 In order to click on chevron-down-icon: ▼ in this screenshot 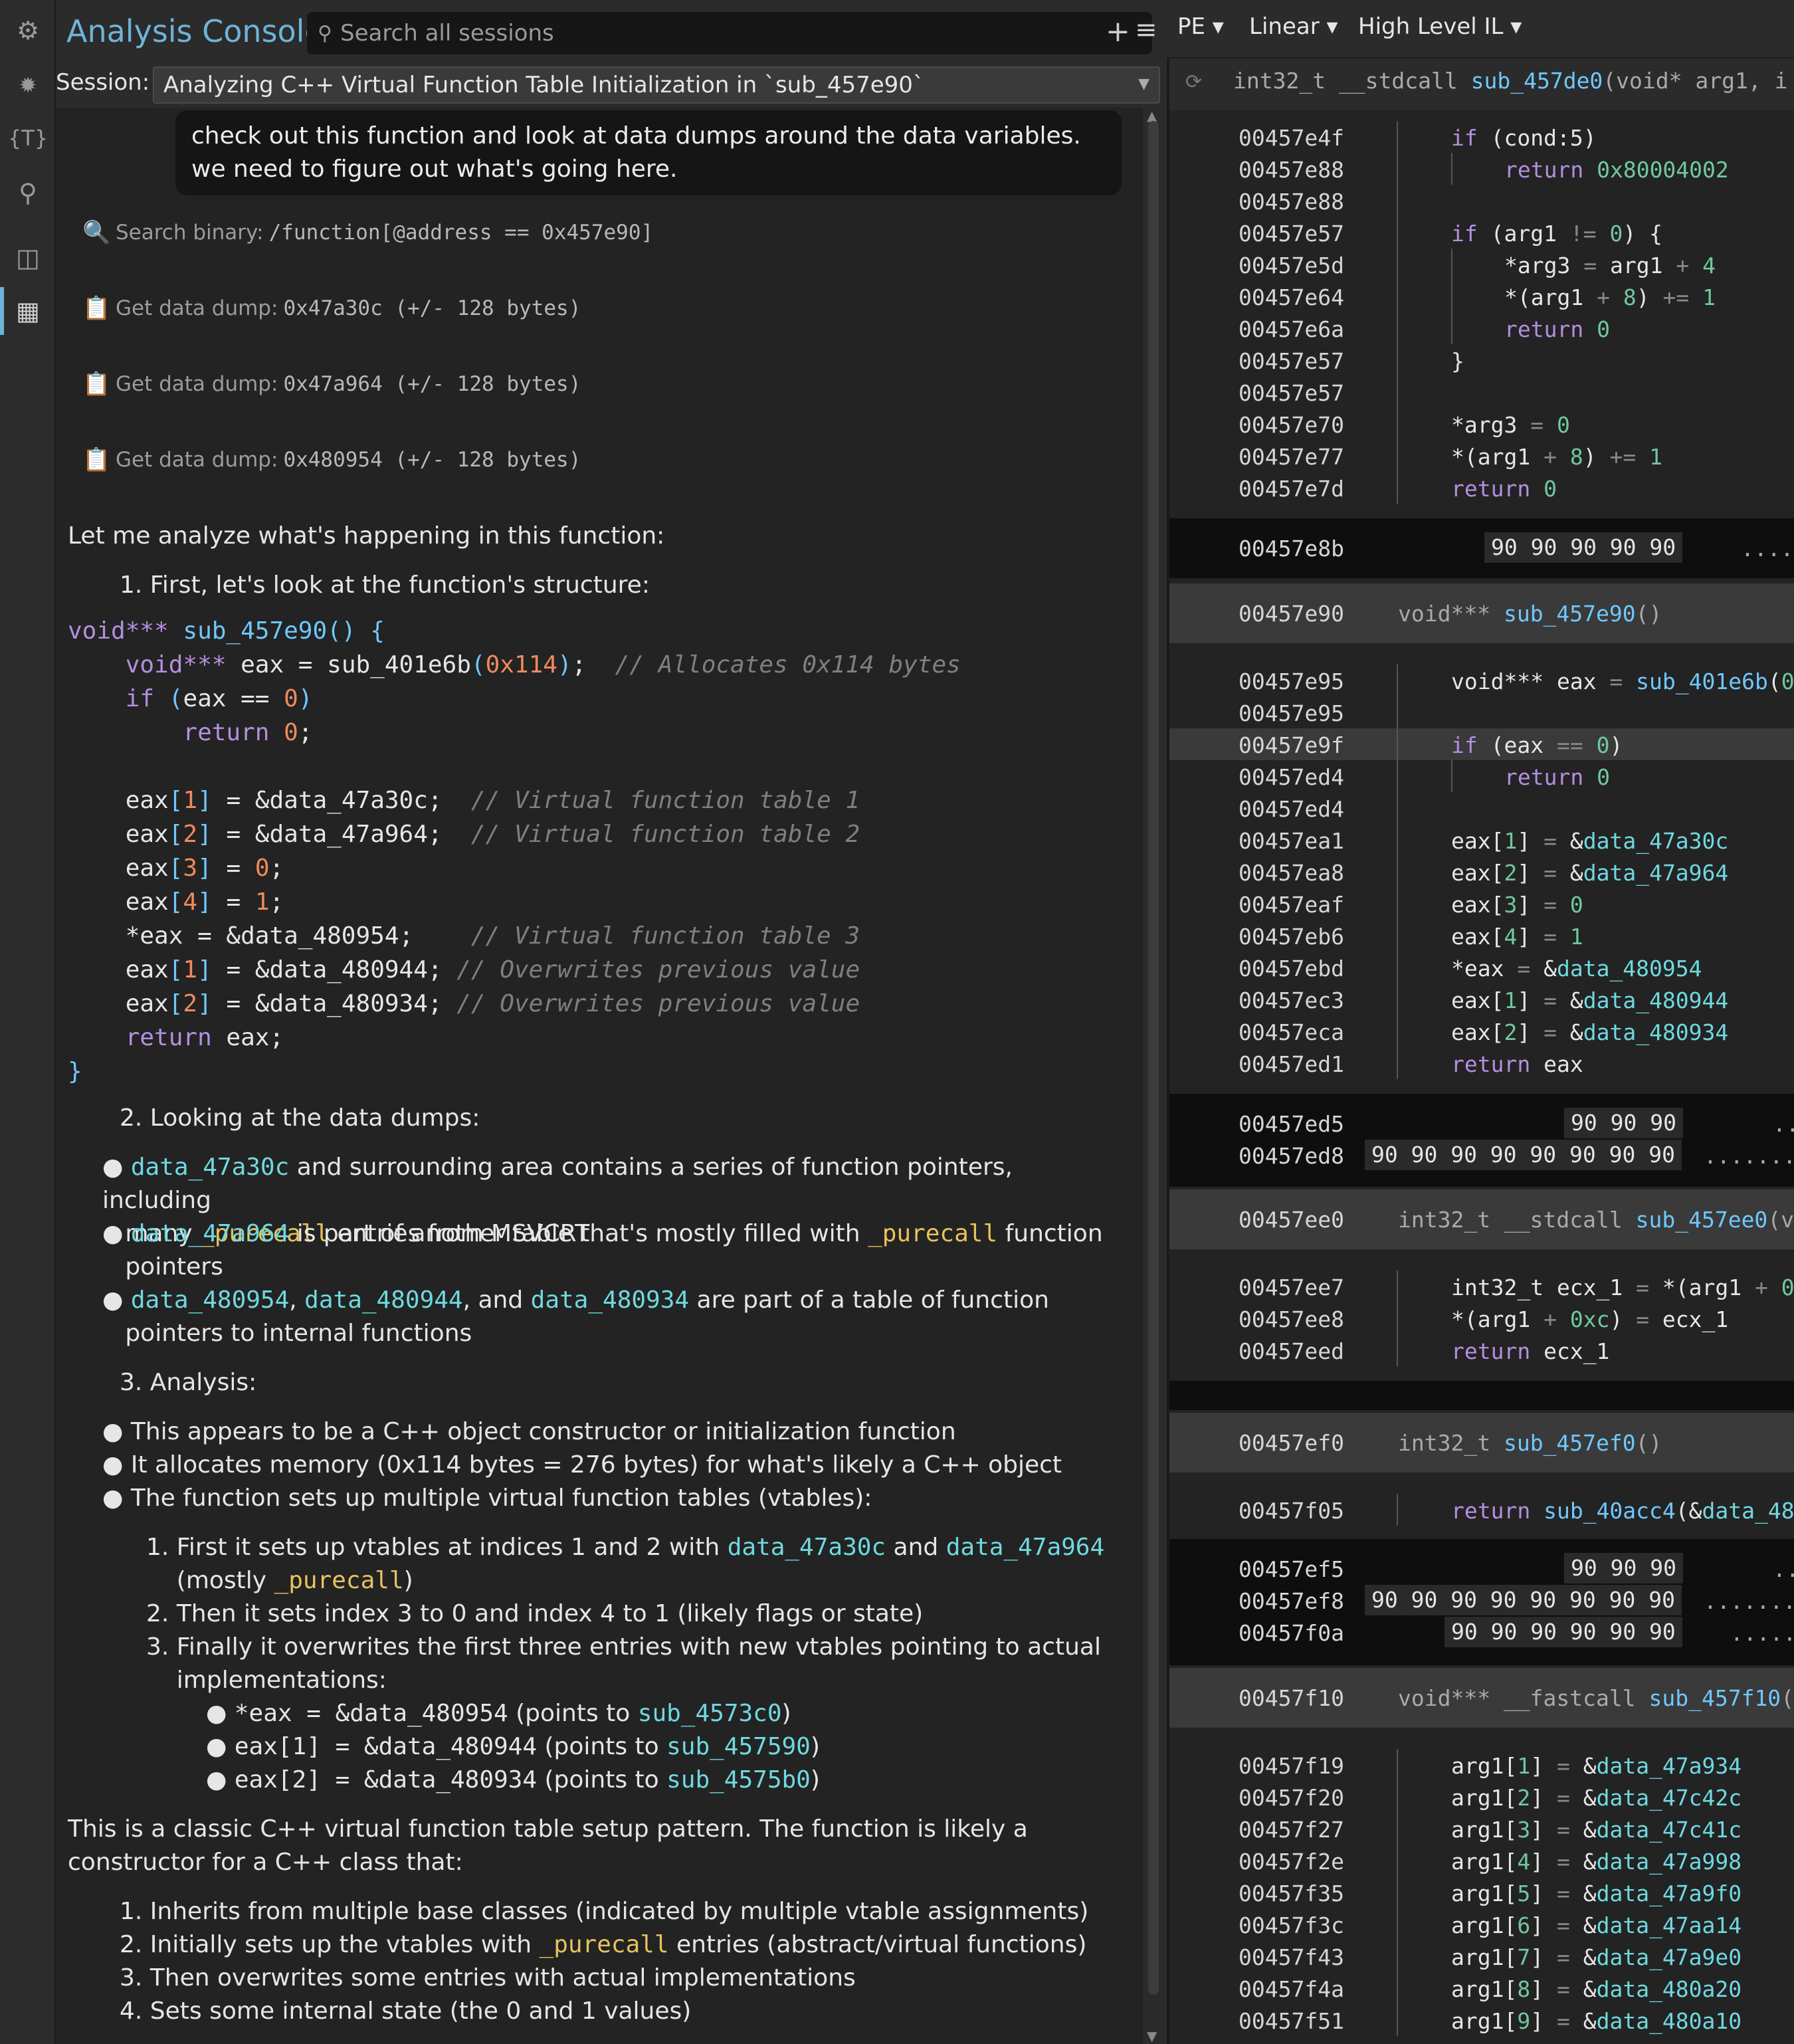, I will do `click(1143, 84)`.